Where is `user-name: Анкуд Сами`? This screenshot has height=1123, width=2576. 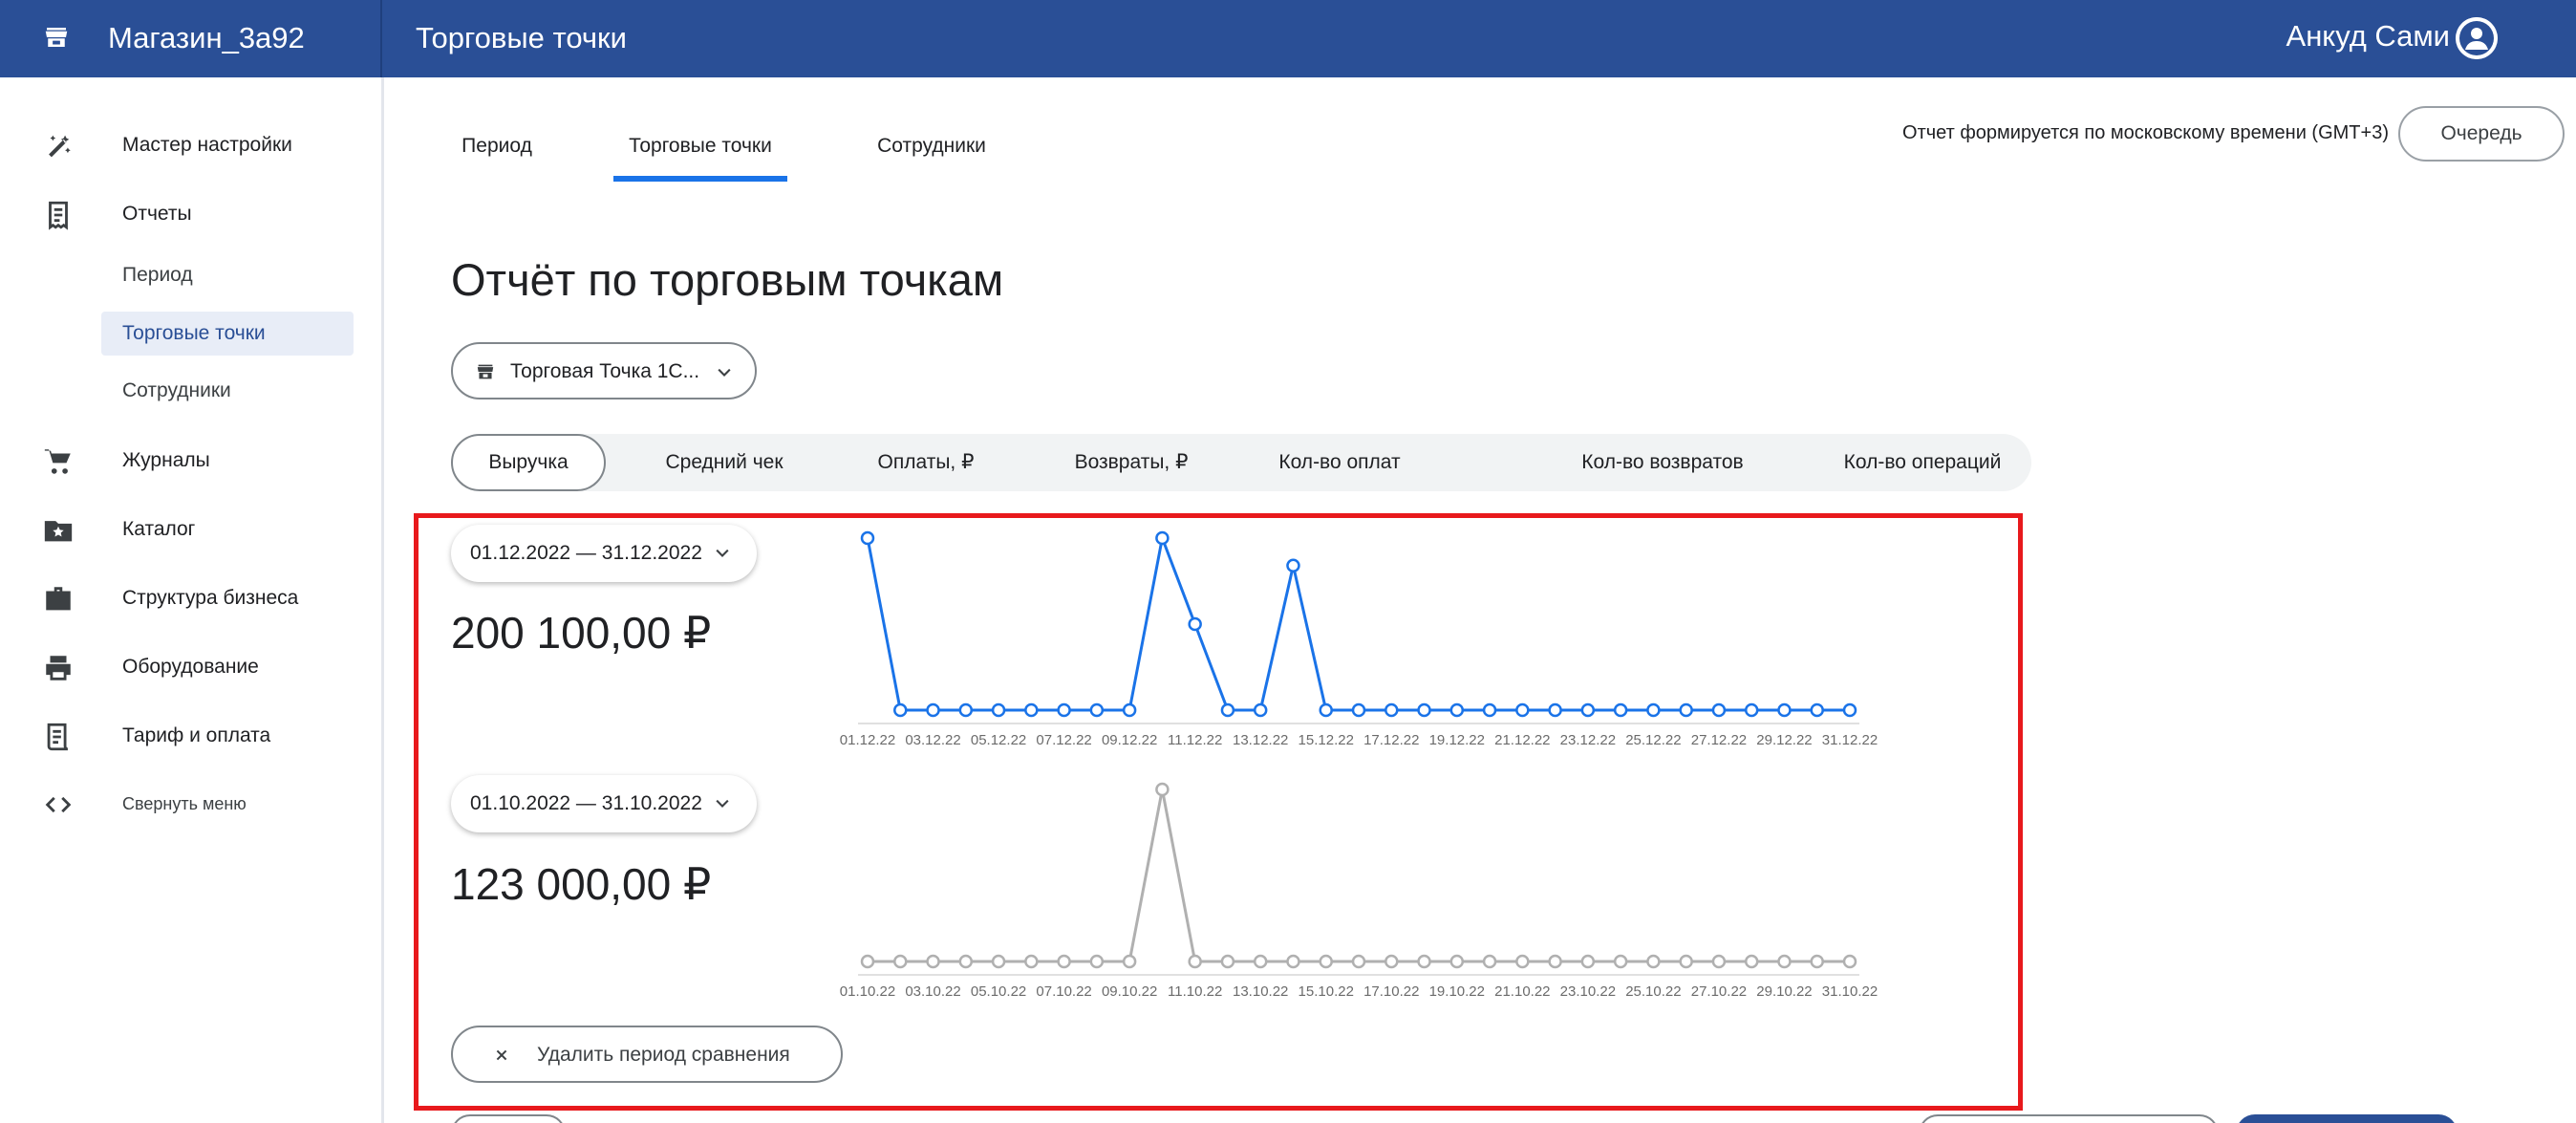
user-name: Анкуд Сами is located at coordinates (2368, 36).